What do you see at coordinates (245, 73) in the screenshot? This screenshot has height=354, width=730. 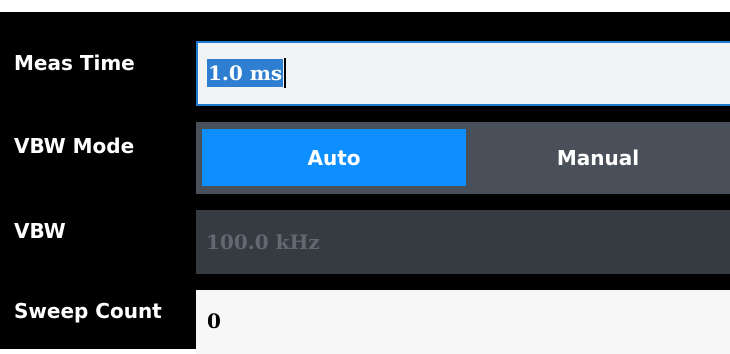 I see `meas-time-value: 1.0 ms` at bounding box center [245, 73].